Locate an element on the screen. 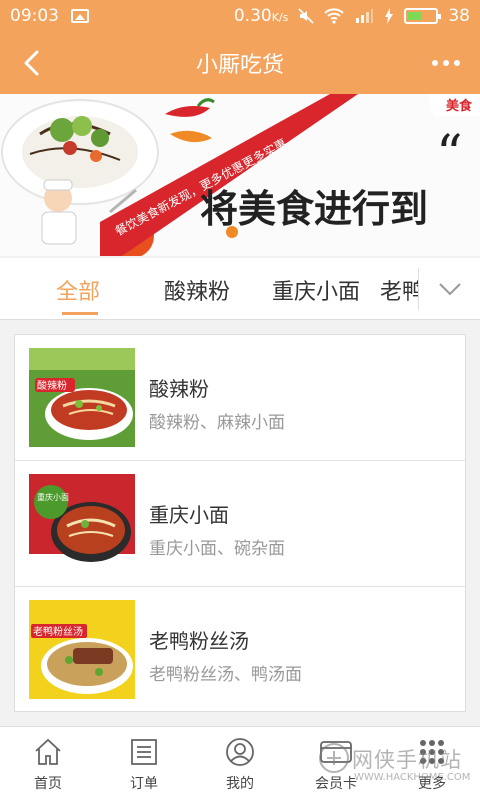  tab-laoya-fensi-tang: 老鸭粉丝汤 is located at coordinates (399, 290).